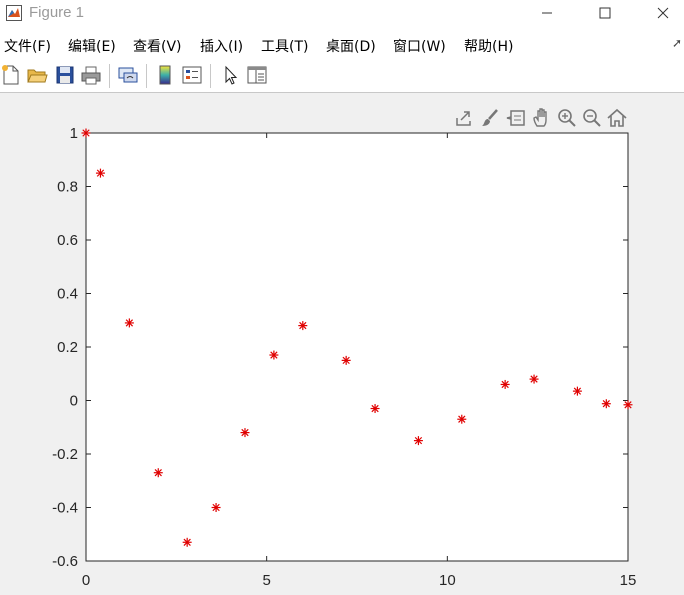 The image size is (684, 595). I want to click on x-tick-label: 0, so click(86, 580).